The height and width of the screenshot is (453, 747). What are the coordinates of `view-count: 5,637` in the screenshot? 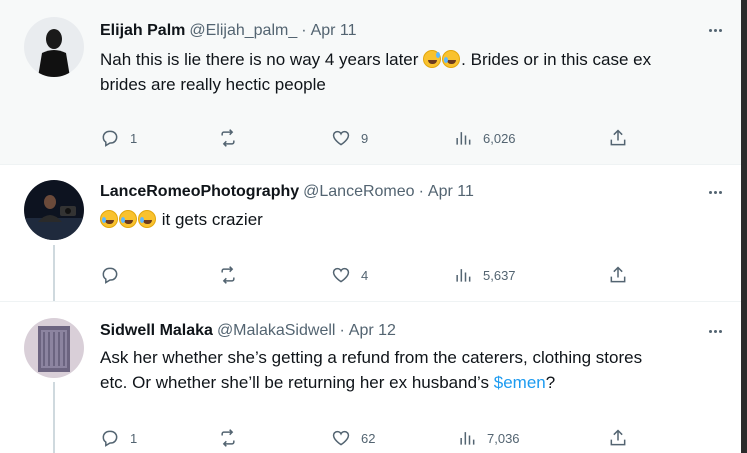 It's located at (499, 275).